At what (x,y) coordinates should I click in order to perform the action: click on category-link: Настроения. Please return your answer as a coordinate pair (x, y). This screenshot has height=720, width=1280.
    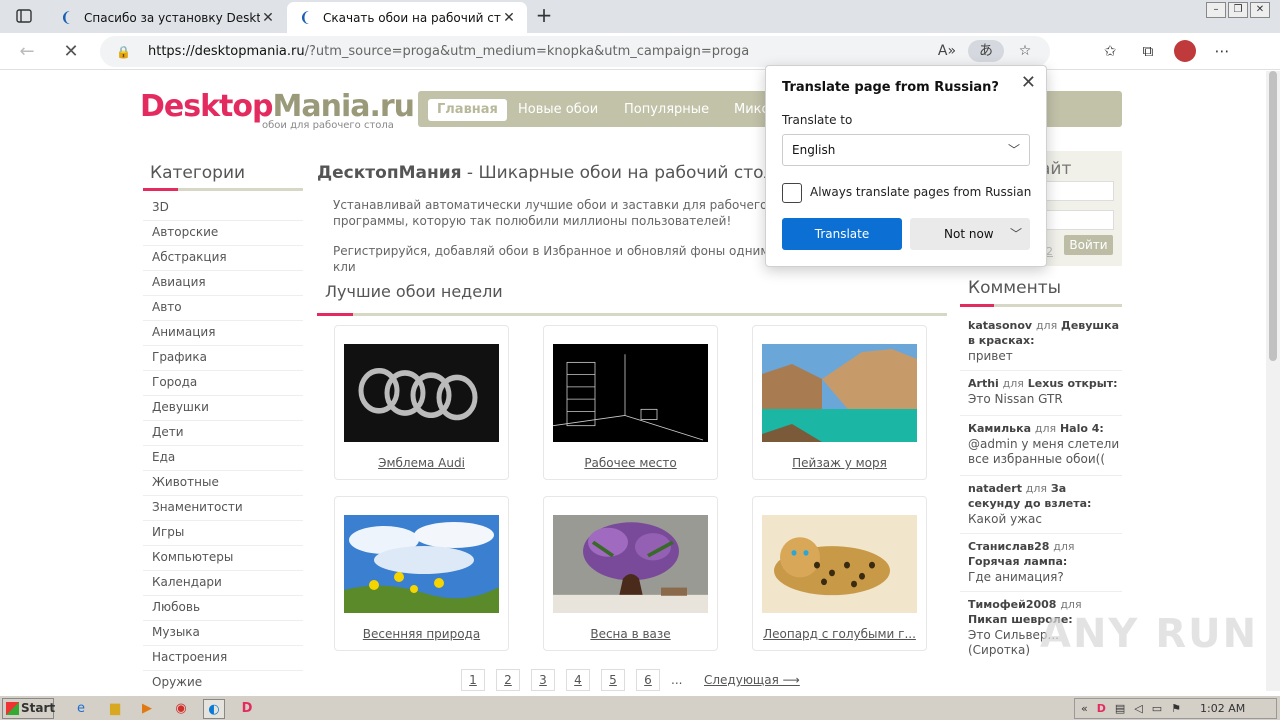
    Looking at the image, I should click on (223, 658).